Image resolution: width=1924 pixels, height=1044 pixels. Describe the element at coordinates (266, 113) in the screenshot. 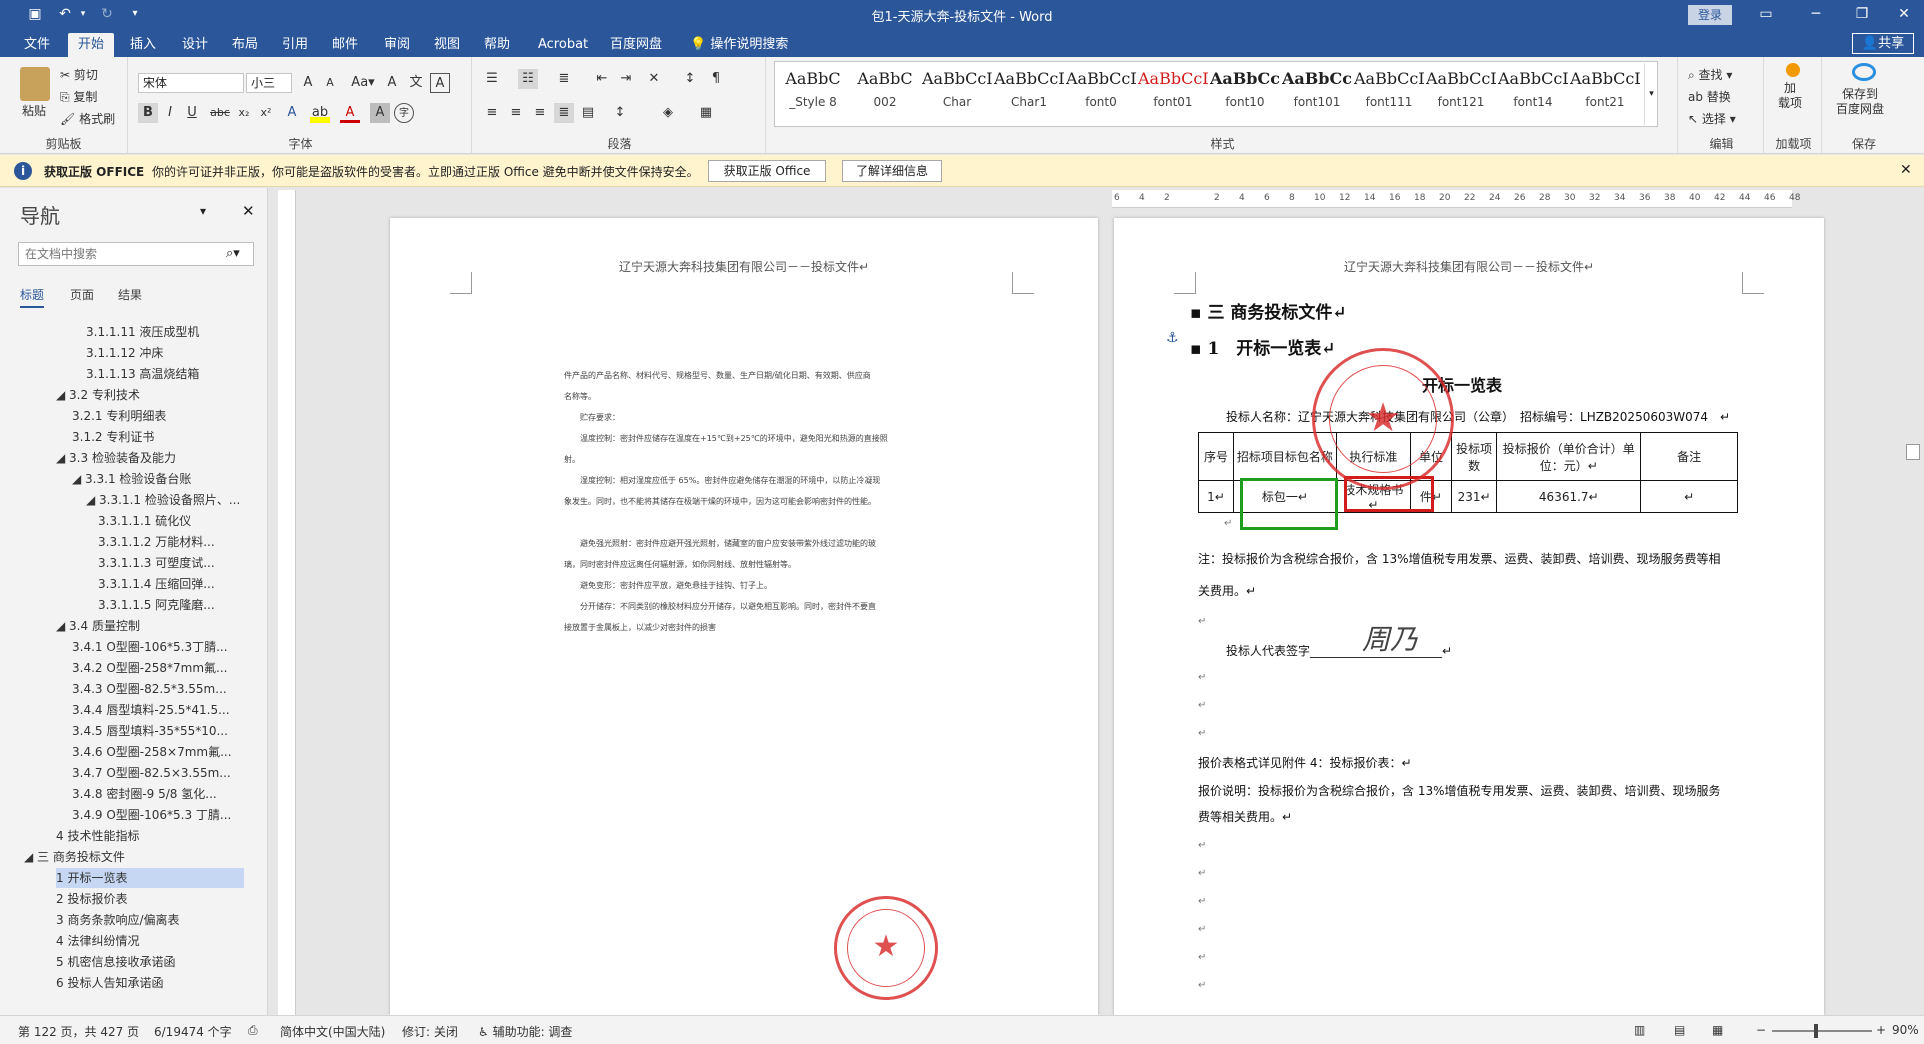

I see `superscript-icon: x²` at that location.